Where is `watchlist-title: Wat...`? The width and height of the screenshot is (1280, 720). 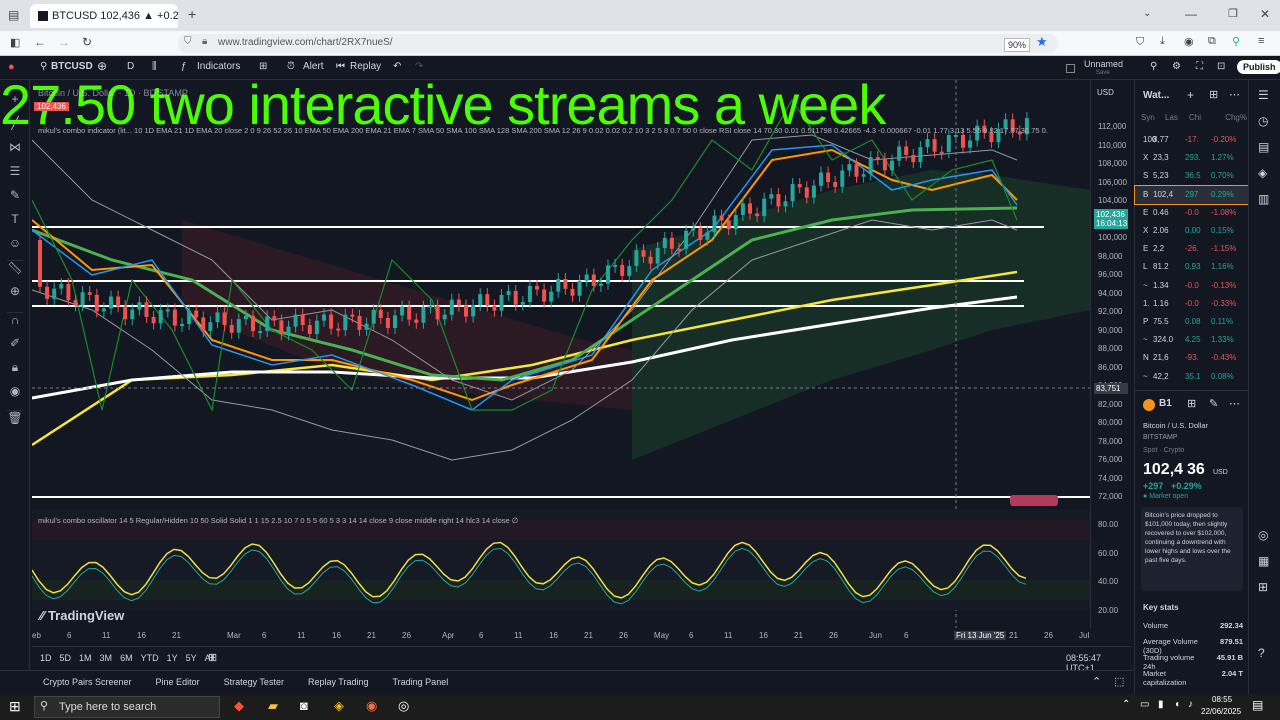
watchlist-title: Wat... is located at coordinates (1156, 95).